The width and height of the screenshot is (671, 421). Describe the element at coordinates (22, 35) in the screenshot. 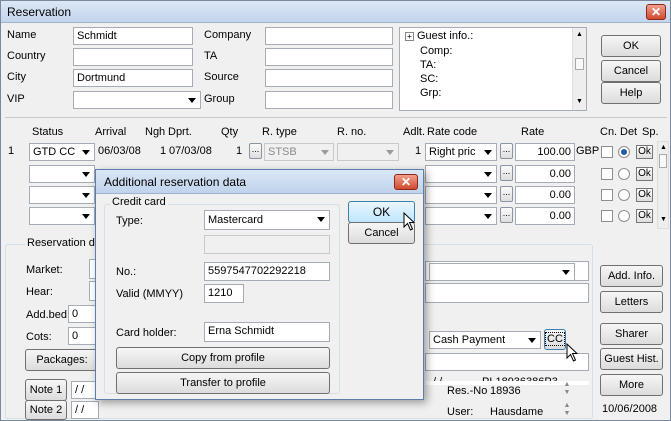

I see `name-label: Name` at that location.